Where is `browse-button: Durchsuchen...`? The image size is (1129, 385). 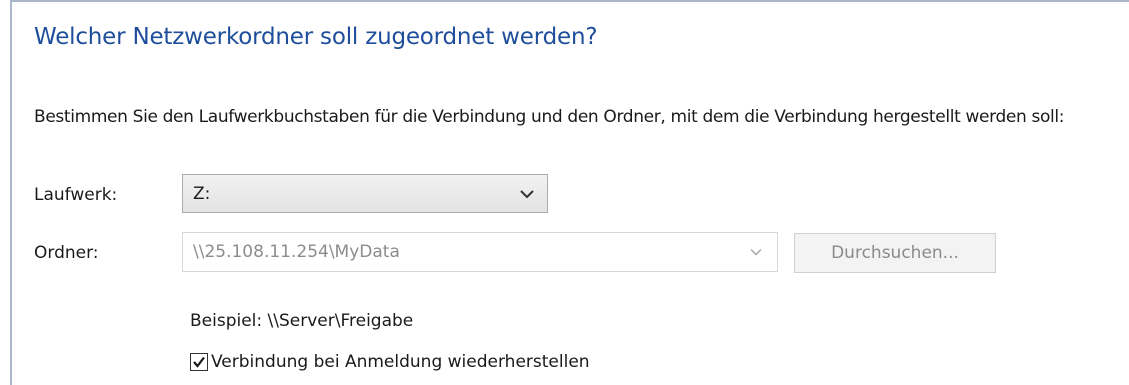
browse-button: Durchsuchen... is located at coordinates (895, 253).